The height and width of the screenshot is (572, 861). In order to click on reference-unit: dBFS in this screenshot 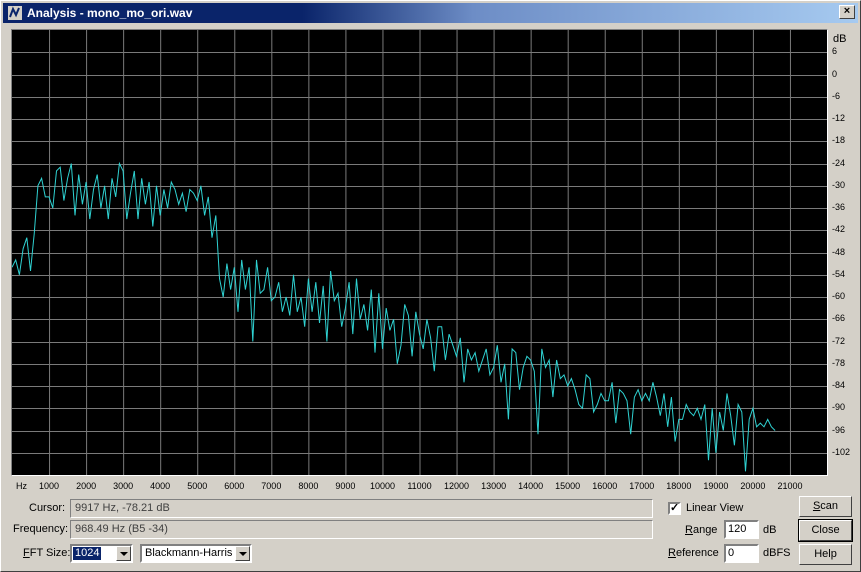, I will do `click(777, 553)`.